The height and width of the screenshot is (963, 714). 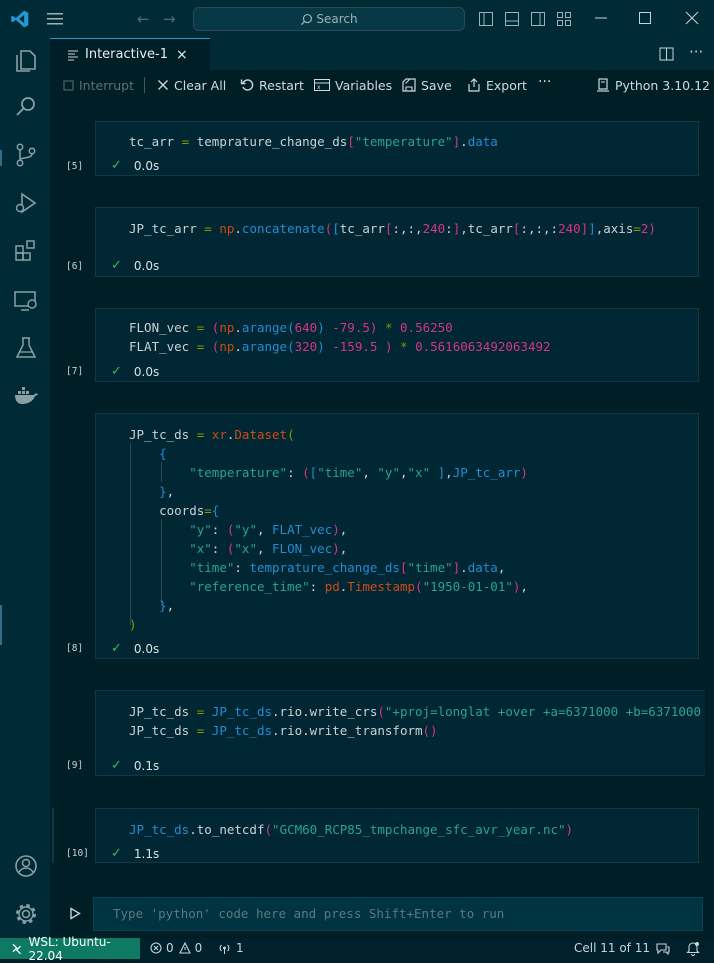 I want to click on save-button: Save, so click(x=427, y=85).